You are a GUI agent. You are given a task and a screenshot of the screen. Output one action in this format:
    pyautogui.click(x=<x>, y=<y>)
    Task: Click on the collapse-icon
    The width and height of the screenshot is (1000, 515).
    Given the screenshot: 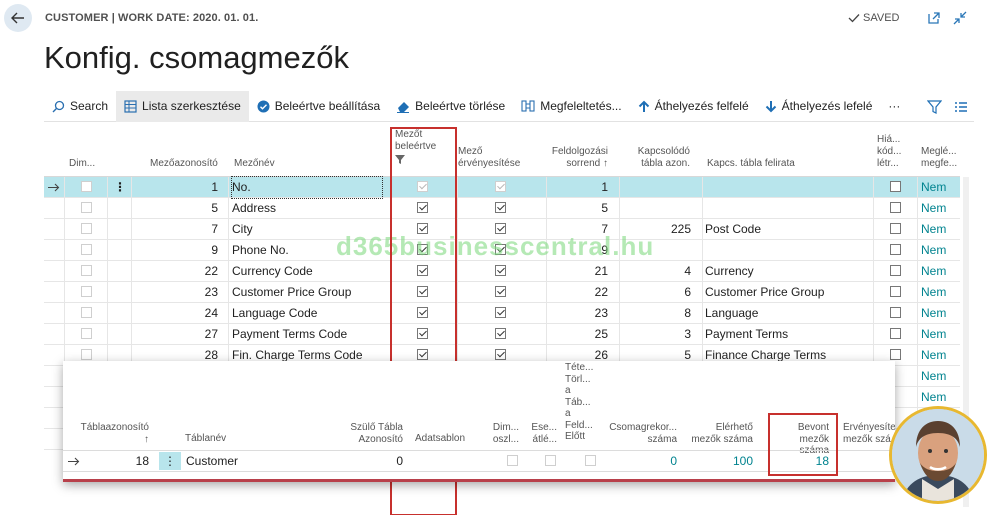 What is the action you would take?
    pyautogui.click(x=960, y=18)
    